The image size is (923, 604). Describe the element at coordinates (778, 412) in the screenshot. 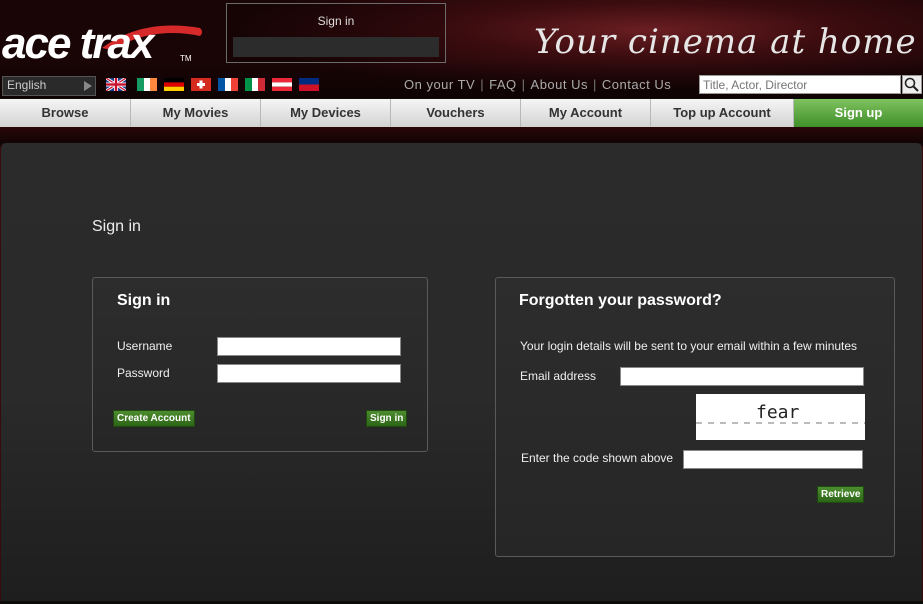

I see `captcha-text: fear` at that location.